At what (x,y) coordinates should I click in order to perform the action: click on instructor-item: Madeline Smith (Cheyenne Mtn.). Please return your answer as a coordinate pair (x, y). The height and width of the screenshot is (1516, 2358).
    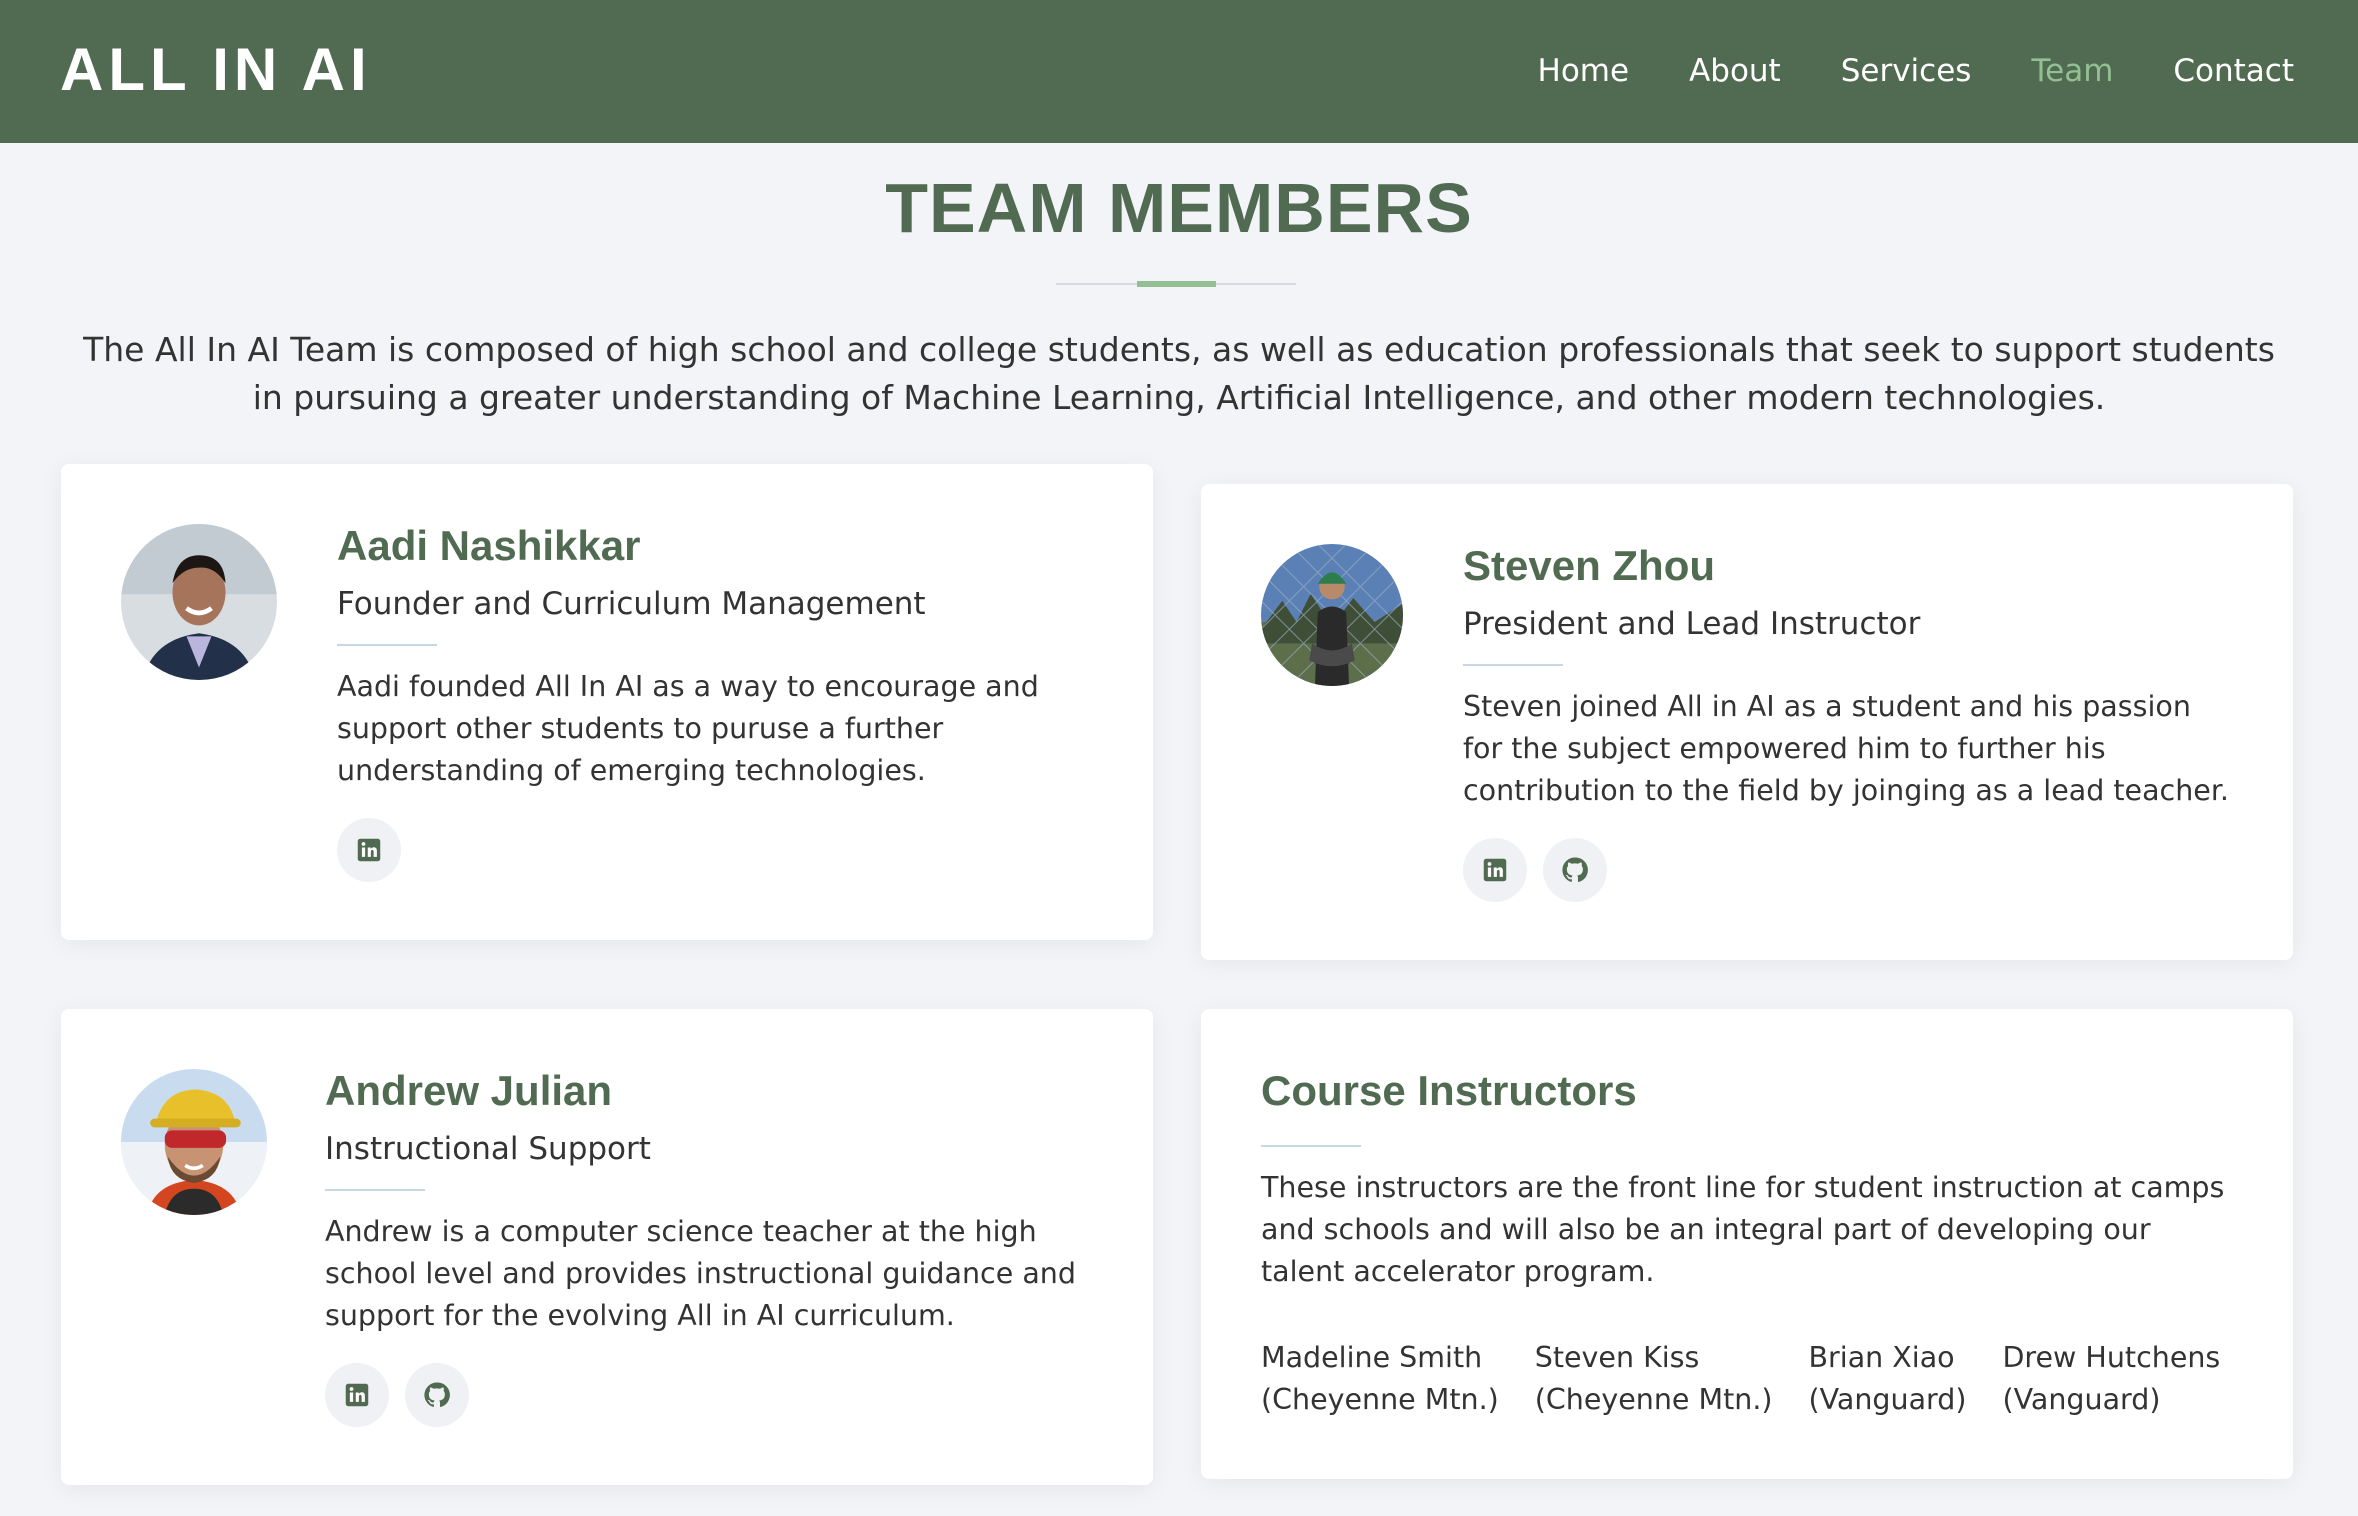
    Looking at the image, I should click on (1380, 1379).